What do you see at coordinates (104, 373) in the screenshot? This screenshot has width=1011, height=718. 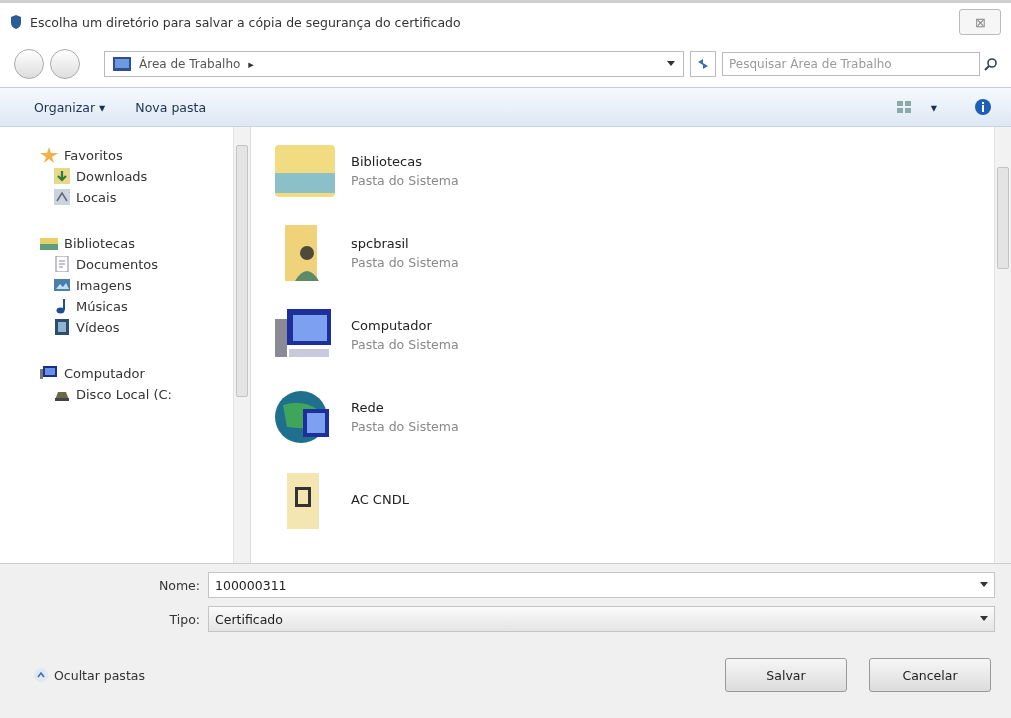 I see `sidebar-item: Computador` at bounding box center [104, 373].